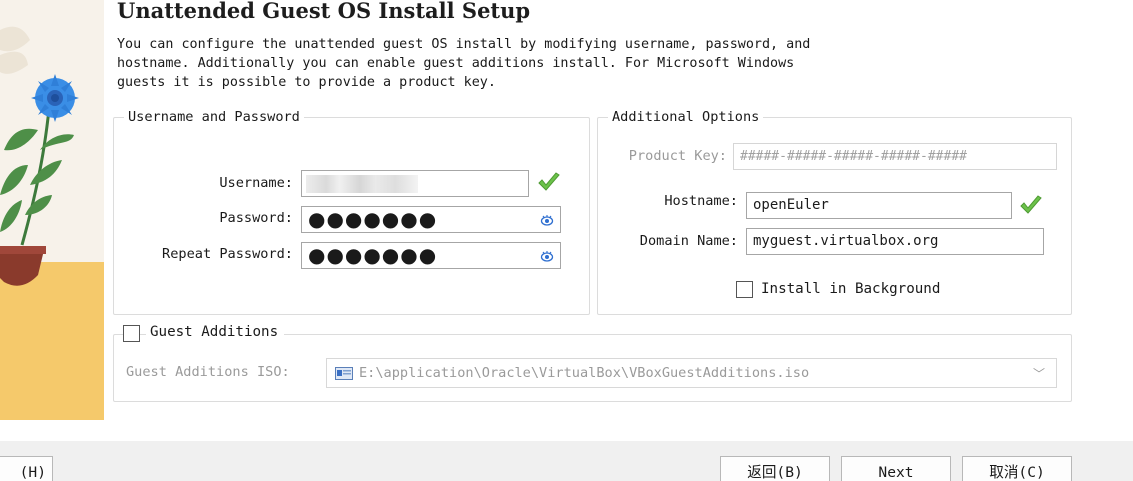 This screenshot has width=1133, height=481. Describe the element at coordinates (688, 241) in the screenshot. I see `domain-name-label: Domain Name:` at that location.